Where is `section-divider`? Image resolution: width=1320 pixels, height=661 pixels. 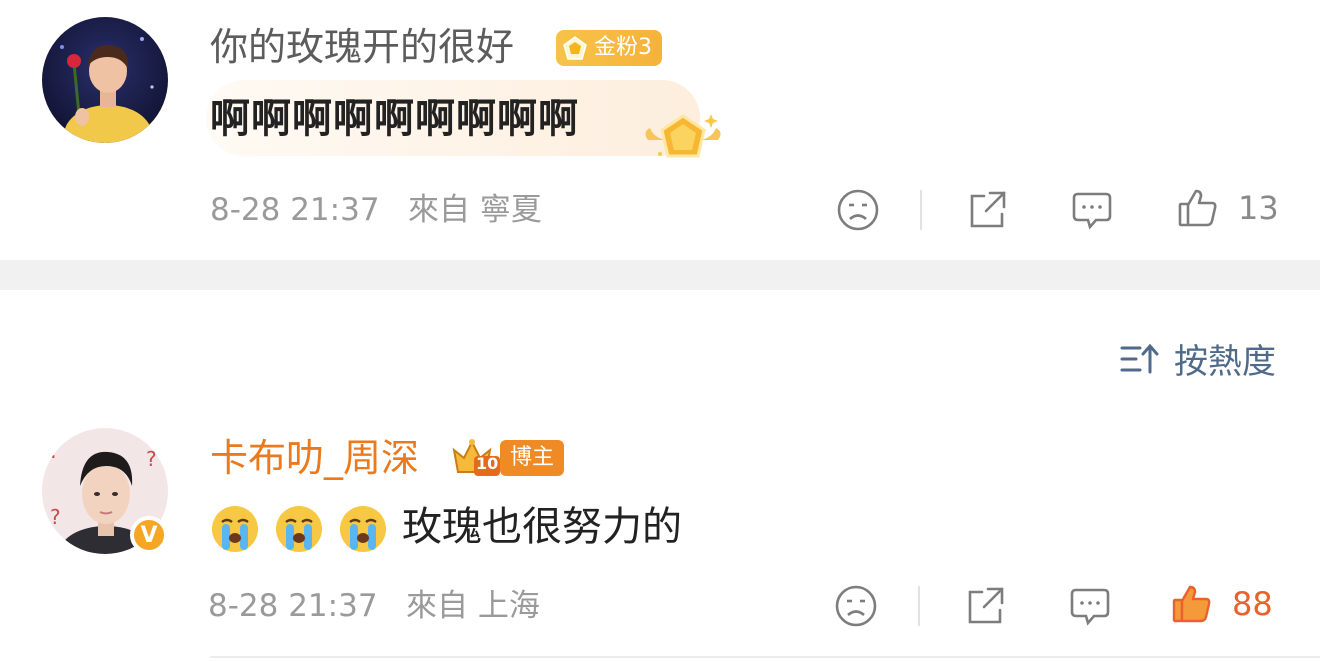 section-divider is located at coordinates (660, 275).